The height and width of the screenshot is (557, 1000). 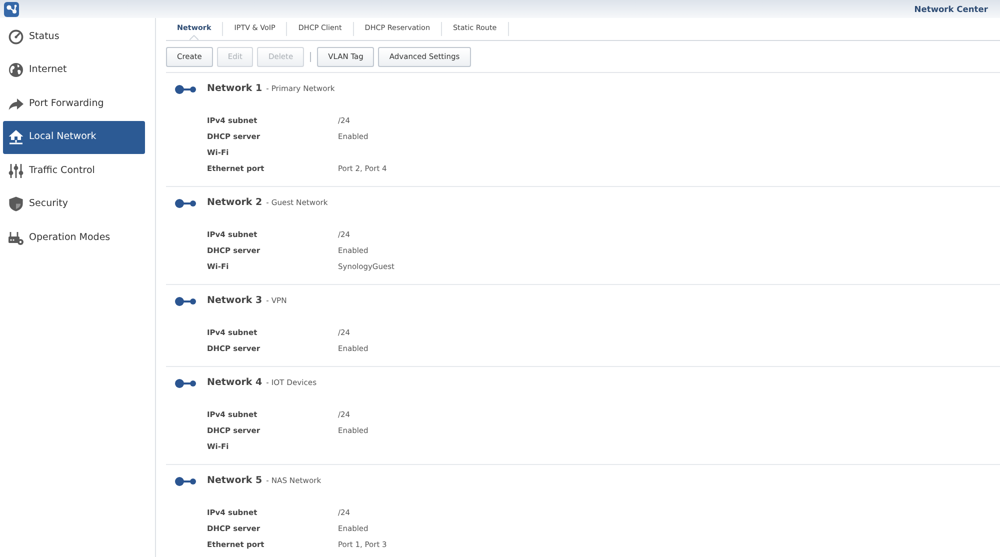 I want to click on sidebar-item: Traffic Control, so click(x=74, y=171).